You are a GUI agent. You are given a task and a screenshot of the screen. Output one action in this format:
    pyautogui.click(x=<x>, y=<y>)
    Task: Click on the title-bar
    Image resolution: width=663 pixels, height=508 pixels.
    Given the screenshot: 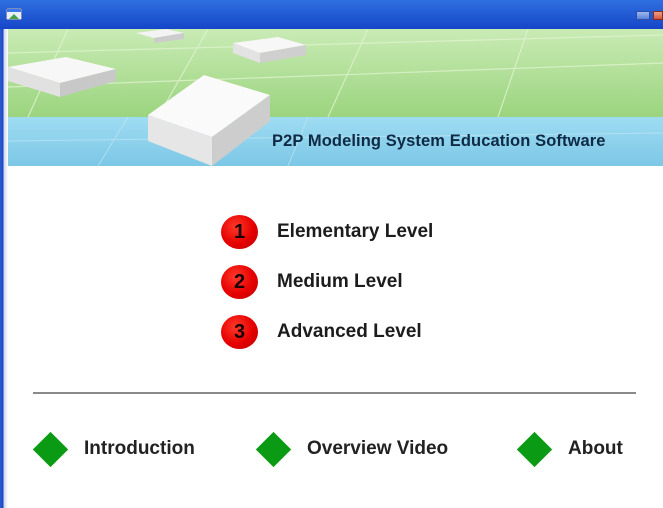 What is the action you would take?
    pyautogui.click(x=331, y=14)
    